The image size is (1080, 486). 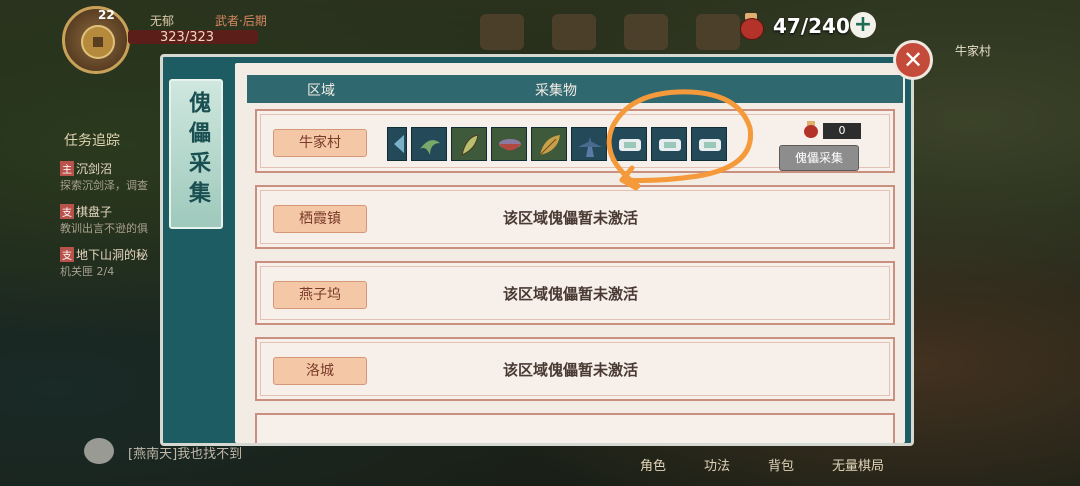 What do you see at coordinates (241, 21) in the screenshot?
I see `player-rank: 武者·后期` at bounding box center [241, 21].